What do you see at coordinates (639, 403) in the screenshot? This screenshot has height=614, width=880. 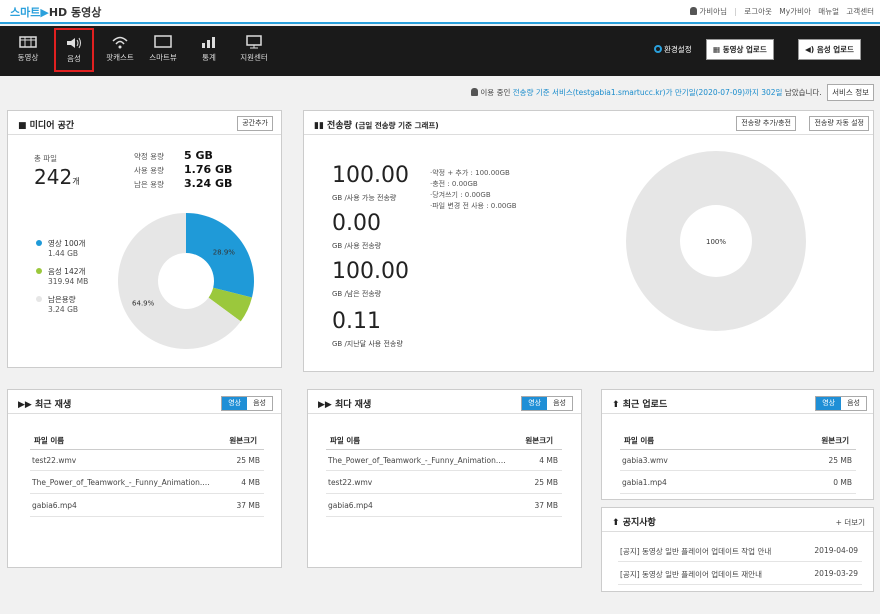 I see `panel-title: ⬆ 최근 업로드` at bounding box center [639, 403].